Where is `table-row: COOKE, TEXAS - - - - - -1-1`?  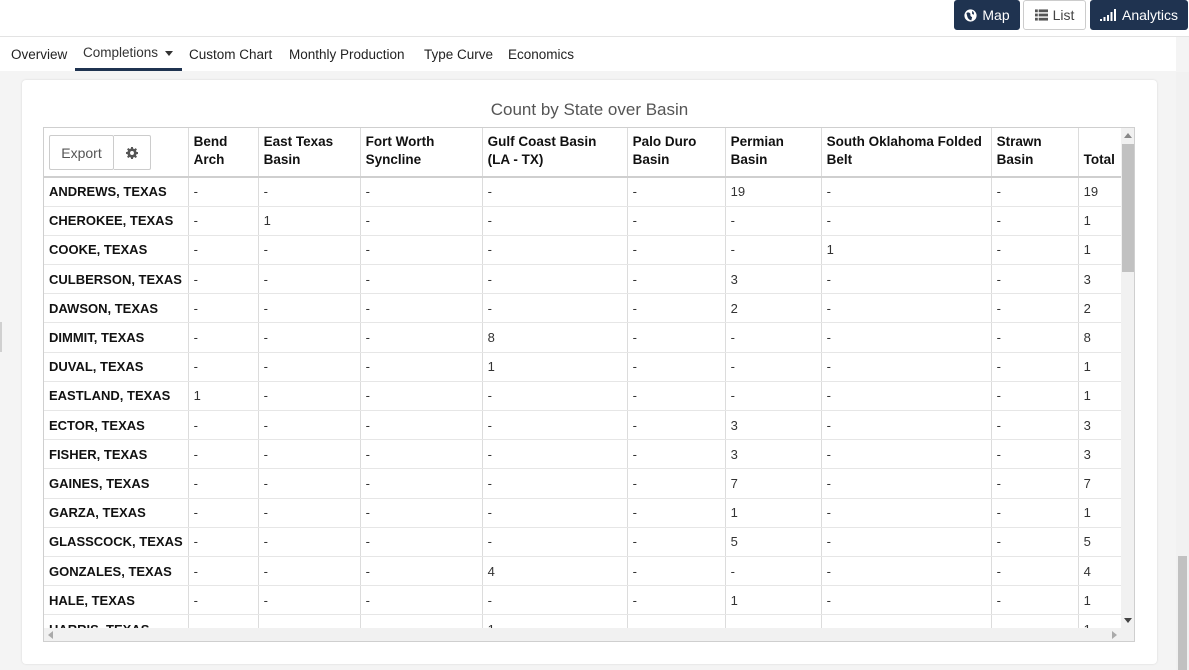 table-row: COOKE, TEXAS - - - - - -1-1 is located at coordinates (584, 250).